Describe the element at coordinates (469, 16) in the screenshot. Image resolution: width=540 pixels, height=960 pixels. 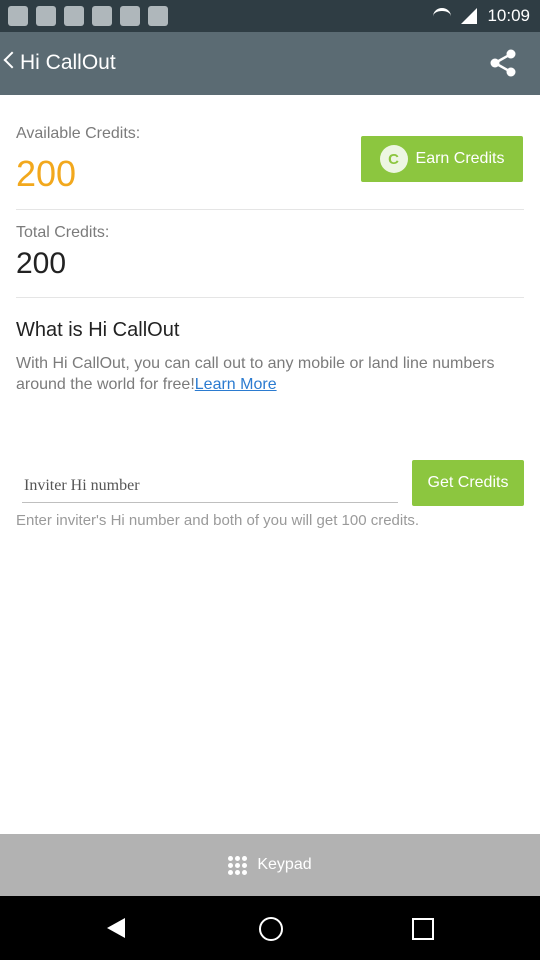
I see `signal-icon` at that location.